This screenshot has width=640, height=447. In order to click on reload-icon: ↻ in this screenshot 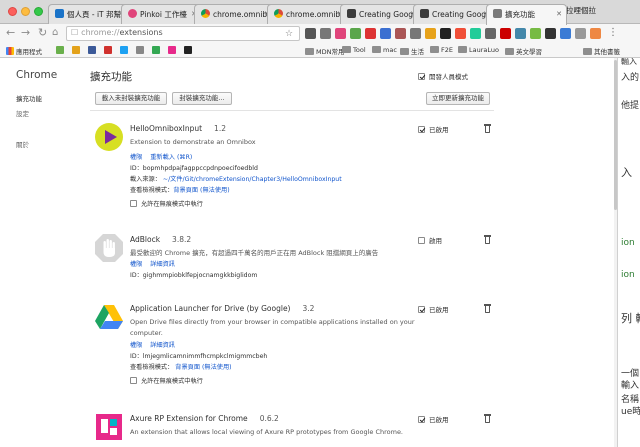, I will do `click(42, 33)`.